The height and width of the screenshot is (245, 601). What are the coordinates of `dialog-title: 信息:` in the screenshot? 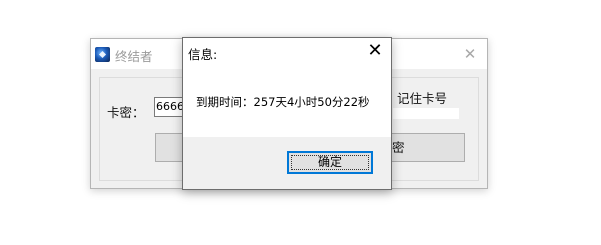 It's located at (203, 54).